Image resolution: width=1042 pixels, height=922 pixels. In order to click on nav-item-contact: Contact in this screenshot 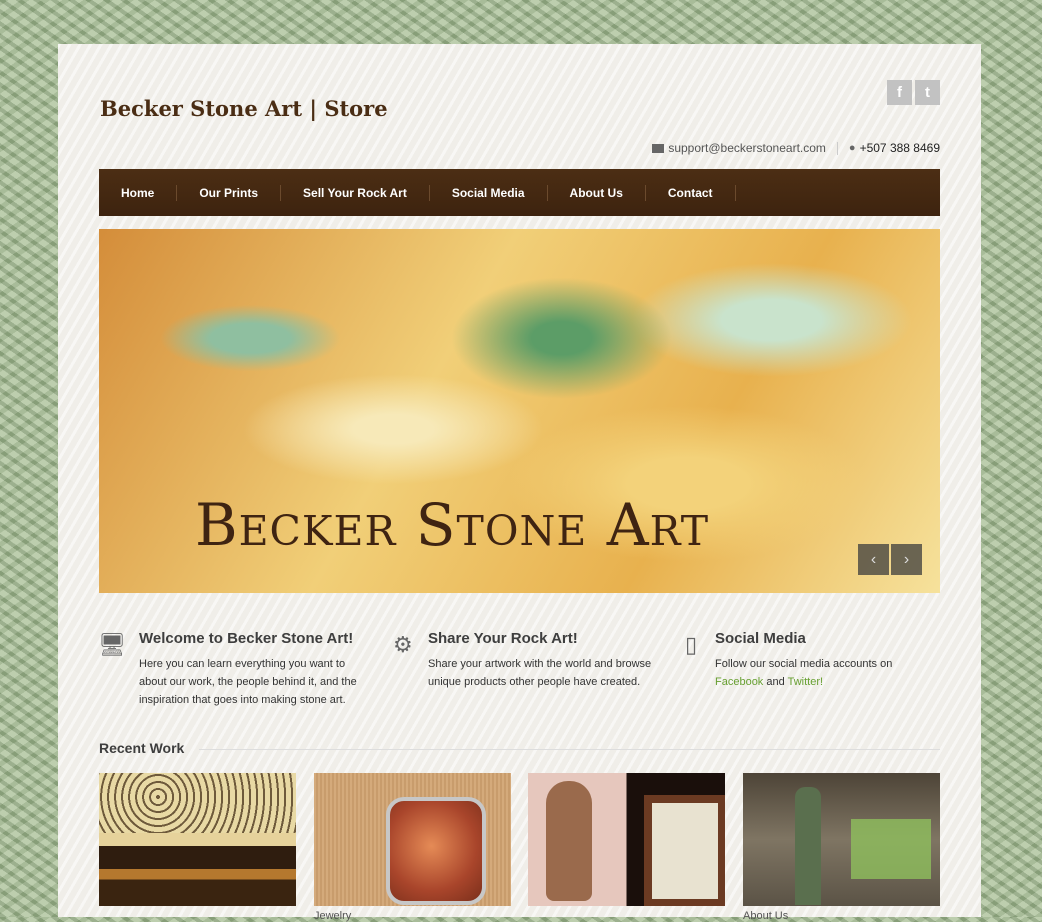, I will do `click(691, 192)`.